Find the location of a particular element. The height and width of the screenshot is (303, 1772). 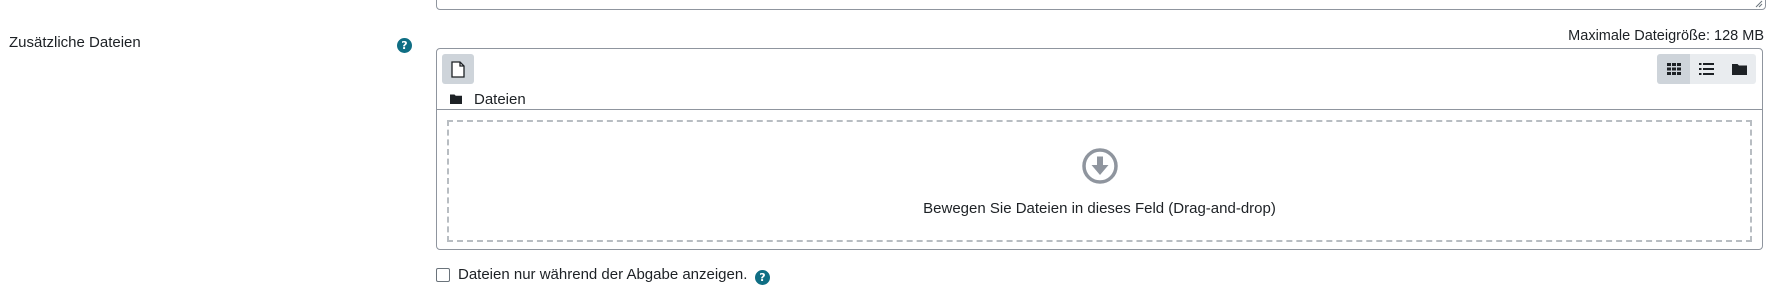

show-files-during-submission-row: Dateien nur während der Abgabe anzeigen. is located at coordinates (591, 274).